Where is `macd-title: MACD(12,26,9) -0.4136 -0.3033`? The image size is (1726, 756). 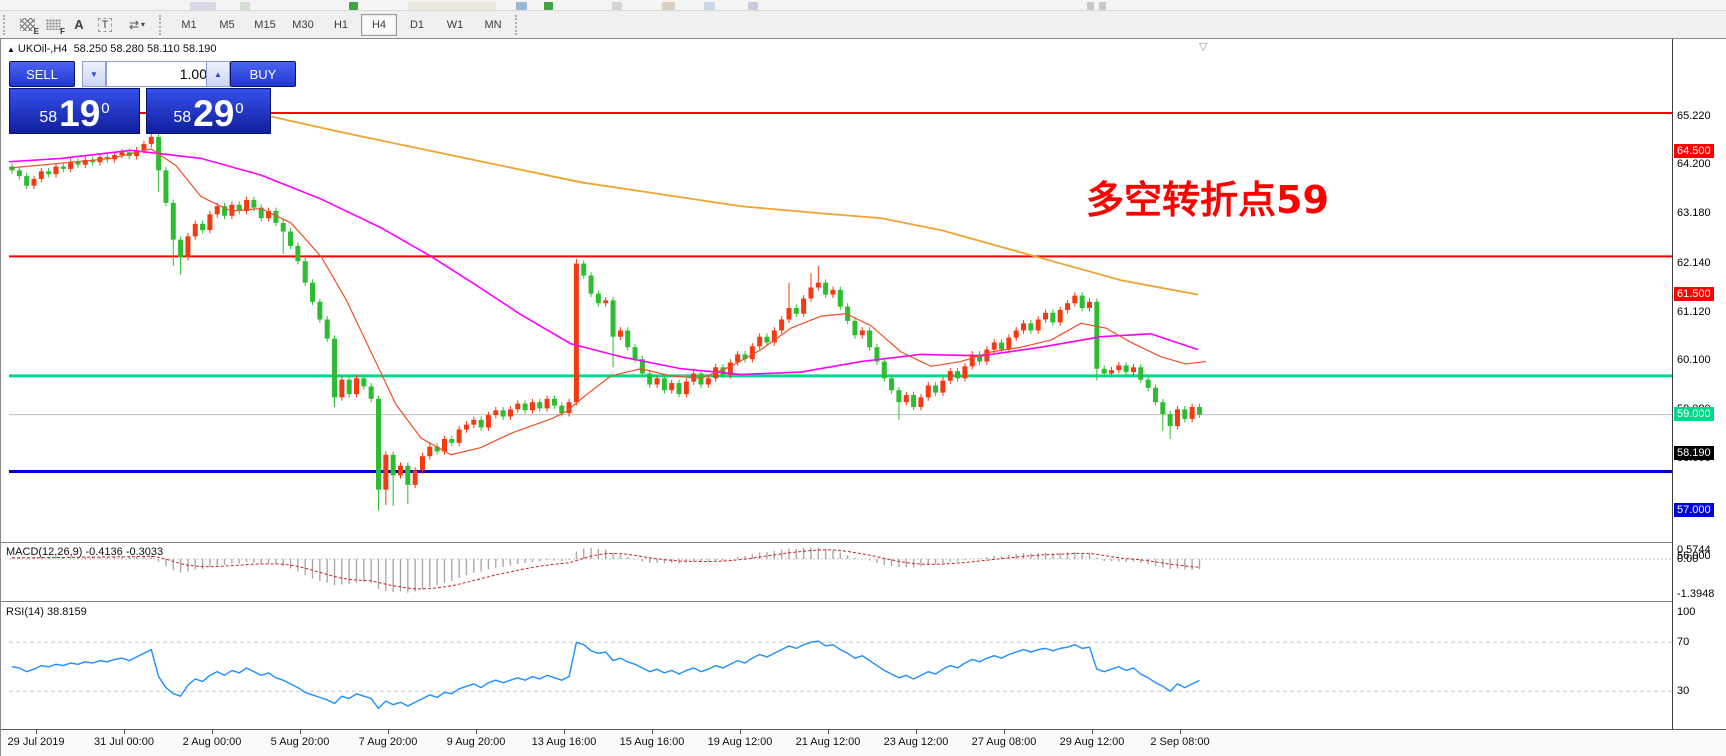 macd-title: MACD(12,26,9) -0.4136 -0.3033 is located at coordinates (85, 552).